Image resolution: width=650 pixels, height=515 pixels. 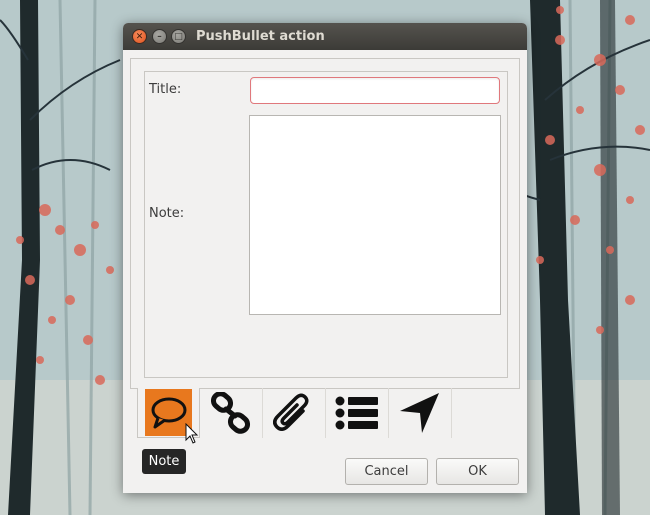 What do you see at coordinates (260, 36) in the screenshot?
I see `window-title: PushBullet action` at bounding box center [260, 36].